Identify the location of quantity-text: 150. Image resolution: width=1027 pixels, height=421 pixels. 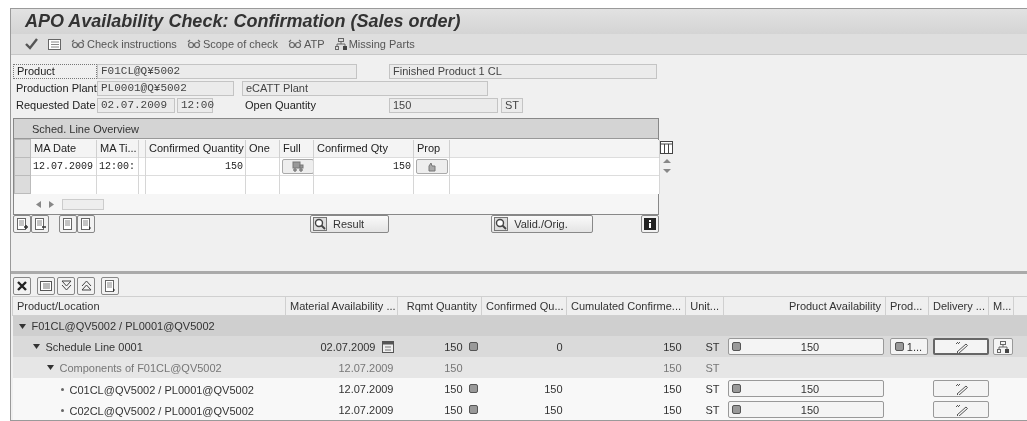
(461, 409).